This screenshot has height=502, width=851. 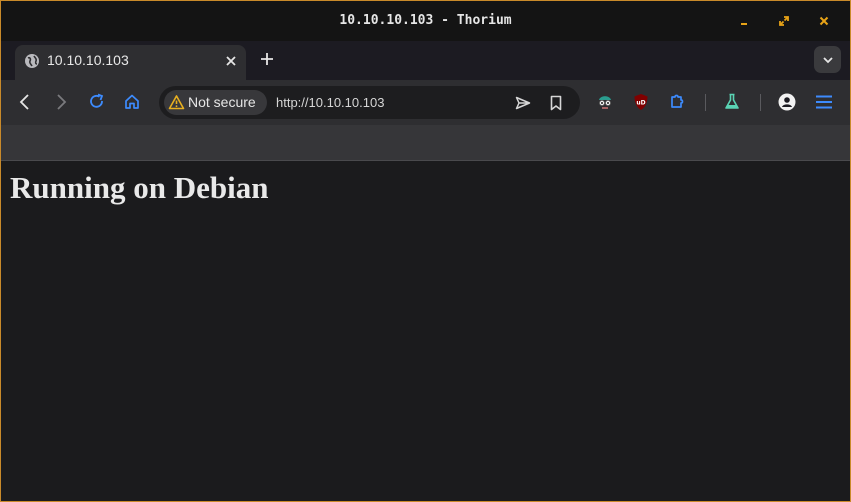 I want to click on extension-spy-icon, so click(x=605, y=102).